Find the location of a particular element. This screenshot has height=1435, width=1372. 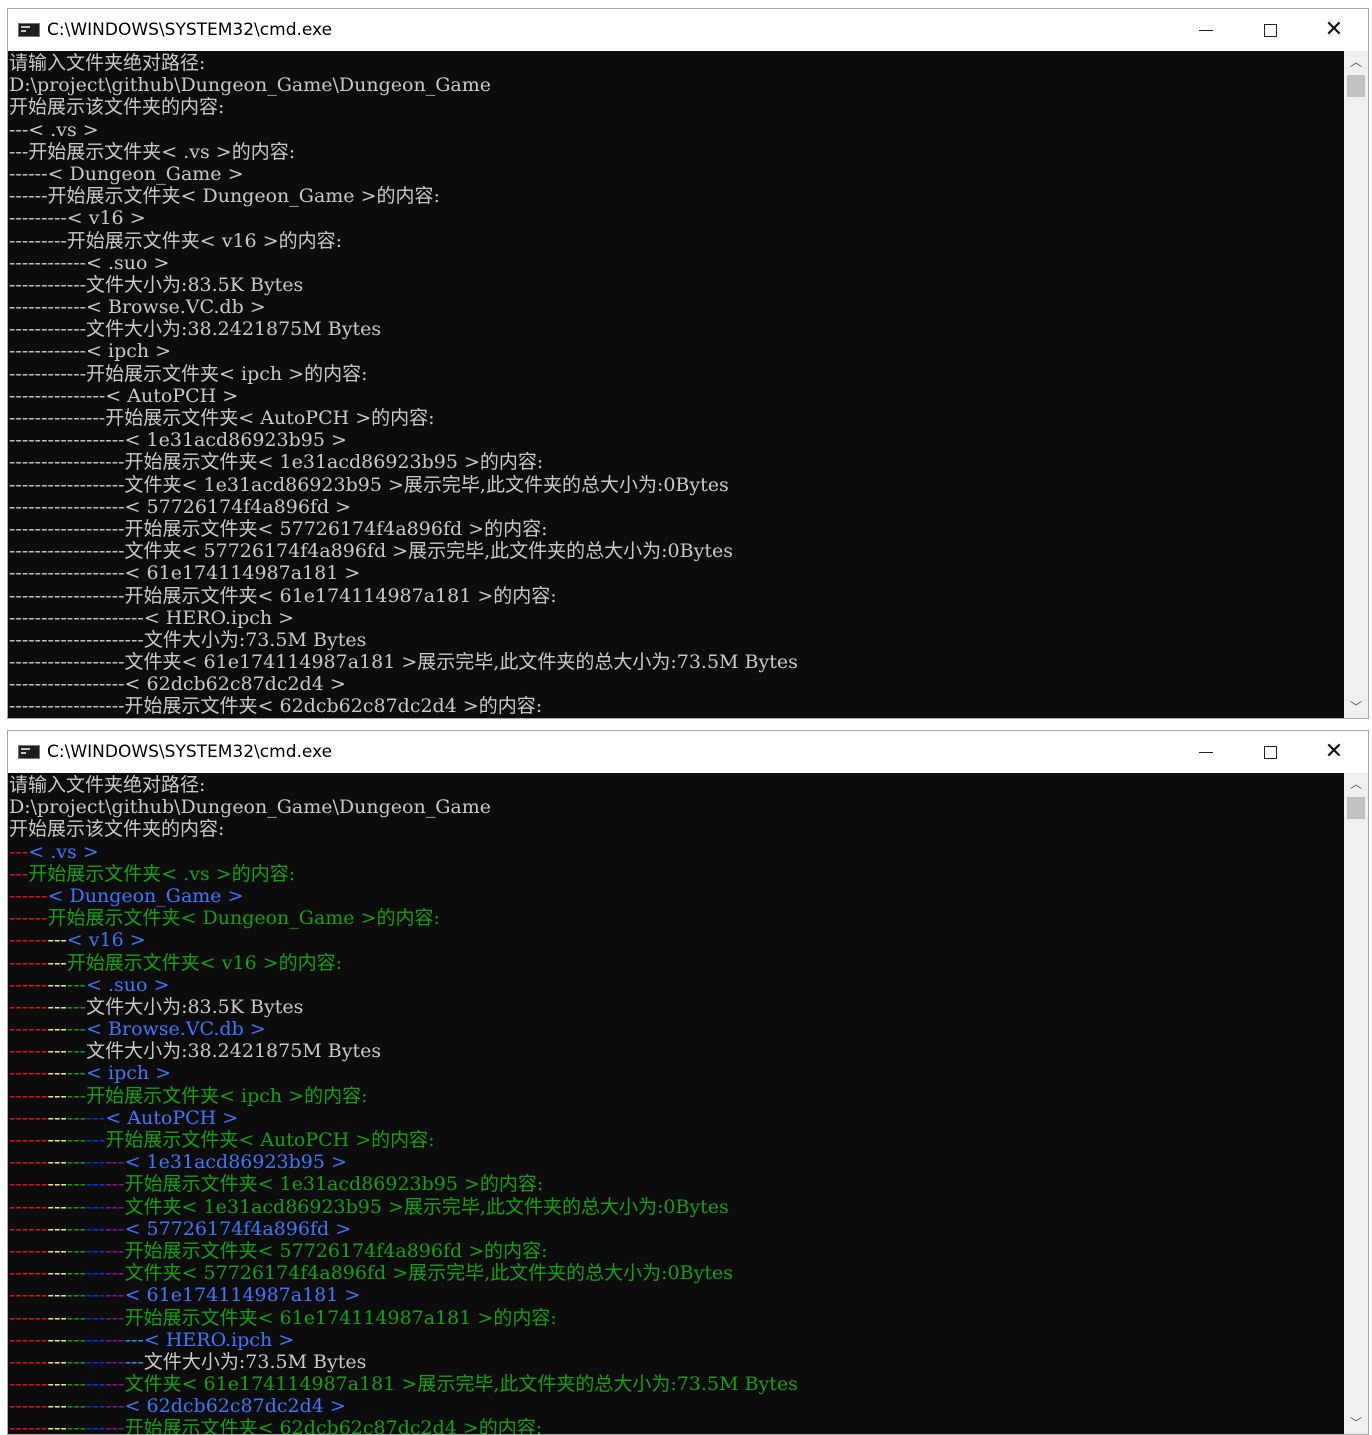

maximize-icon is located at coordinates (1270, 752).